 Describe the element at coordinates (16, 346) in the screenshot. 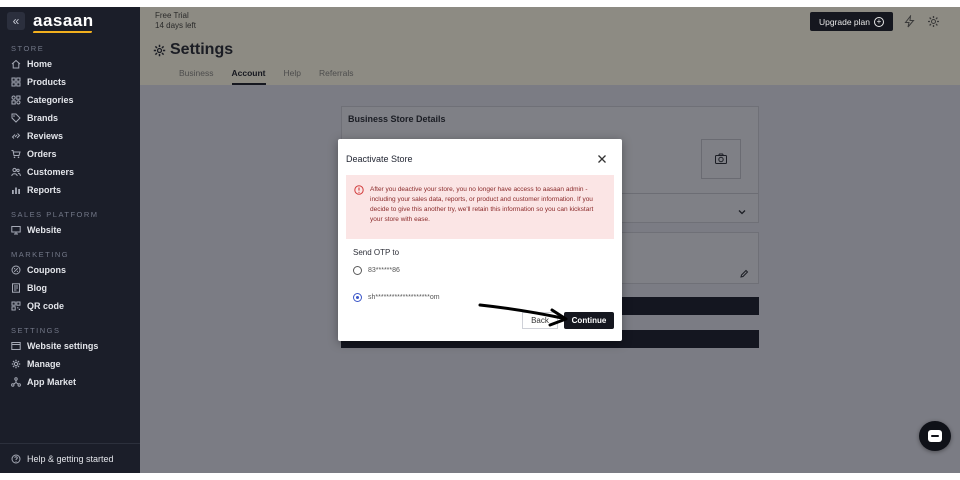

I see `website-settings-icon` at that location.